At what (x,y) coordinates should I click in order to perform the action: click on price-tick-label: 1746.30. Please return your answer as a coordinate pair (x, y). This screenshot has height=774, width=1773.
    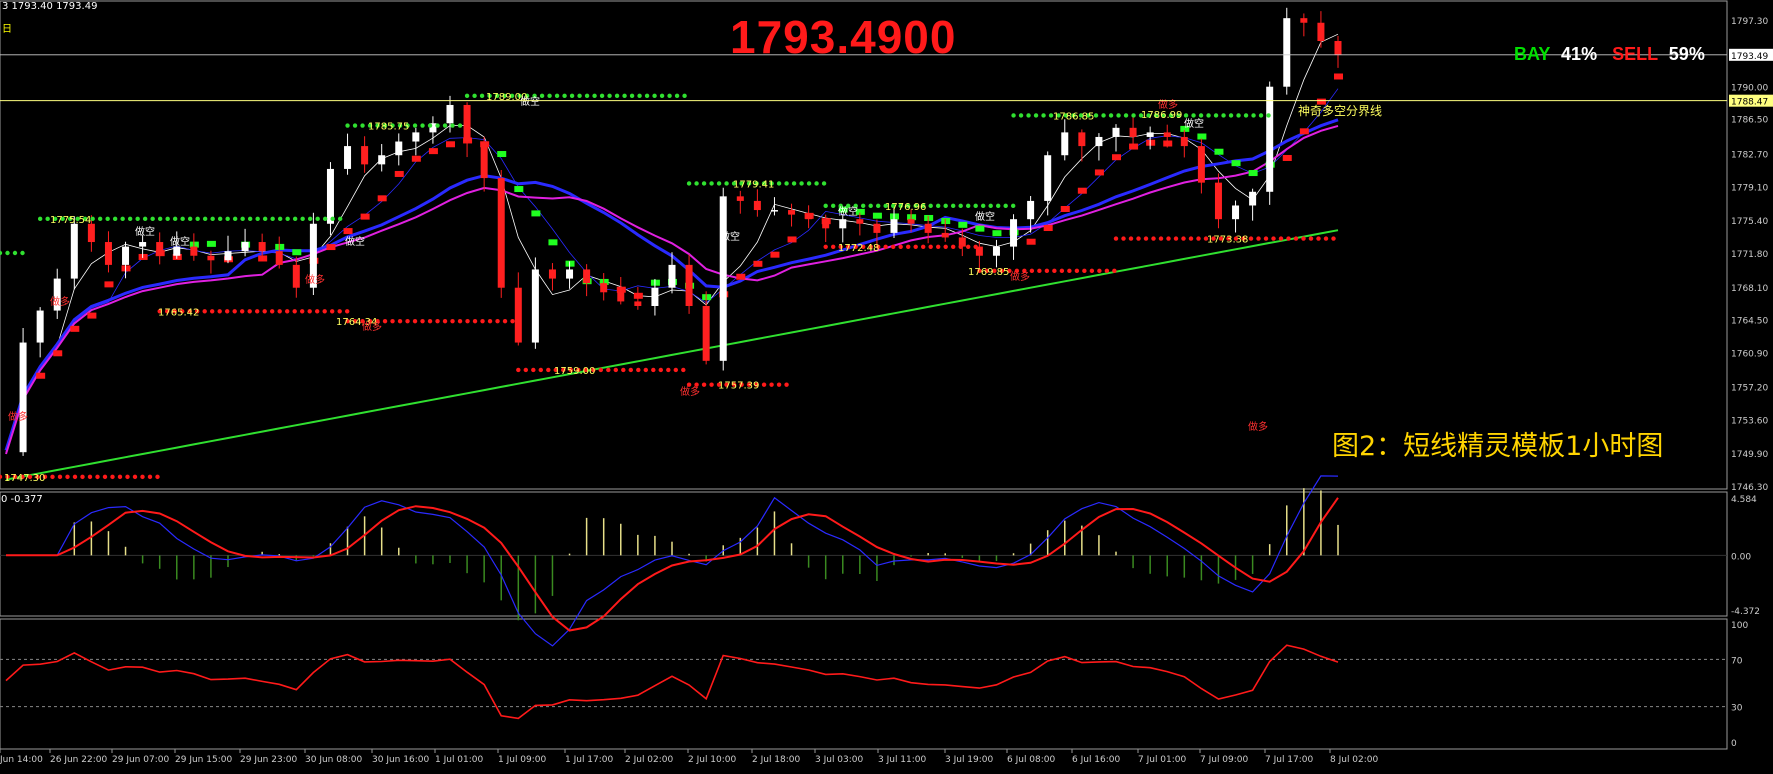
    Looking at the image, I should click on (1749, 488).